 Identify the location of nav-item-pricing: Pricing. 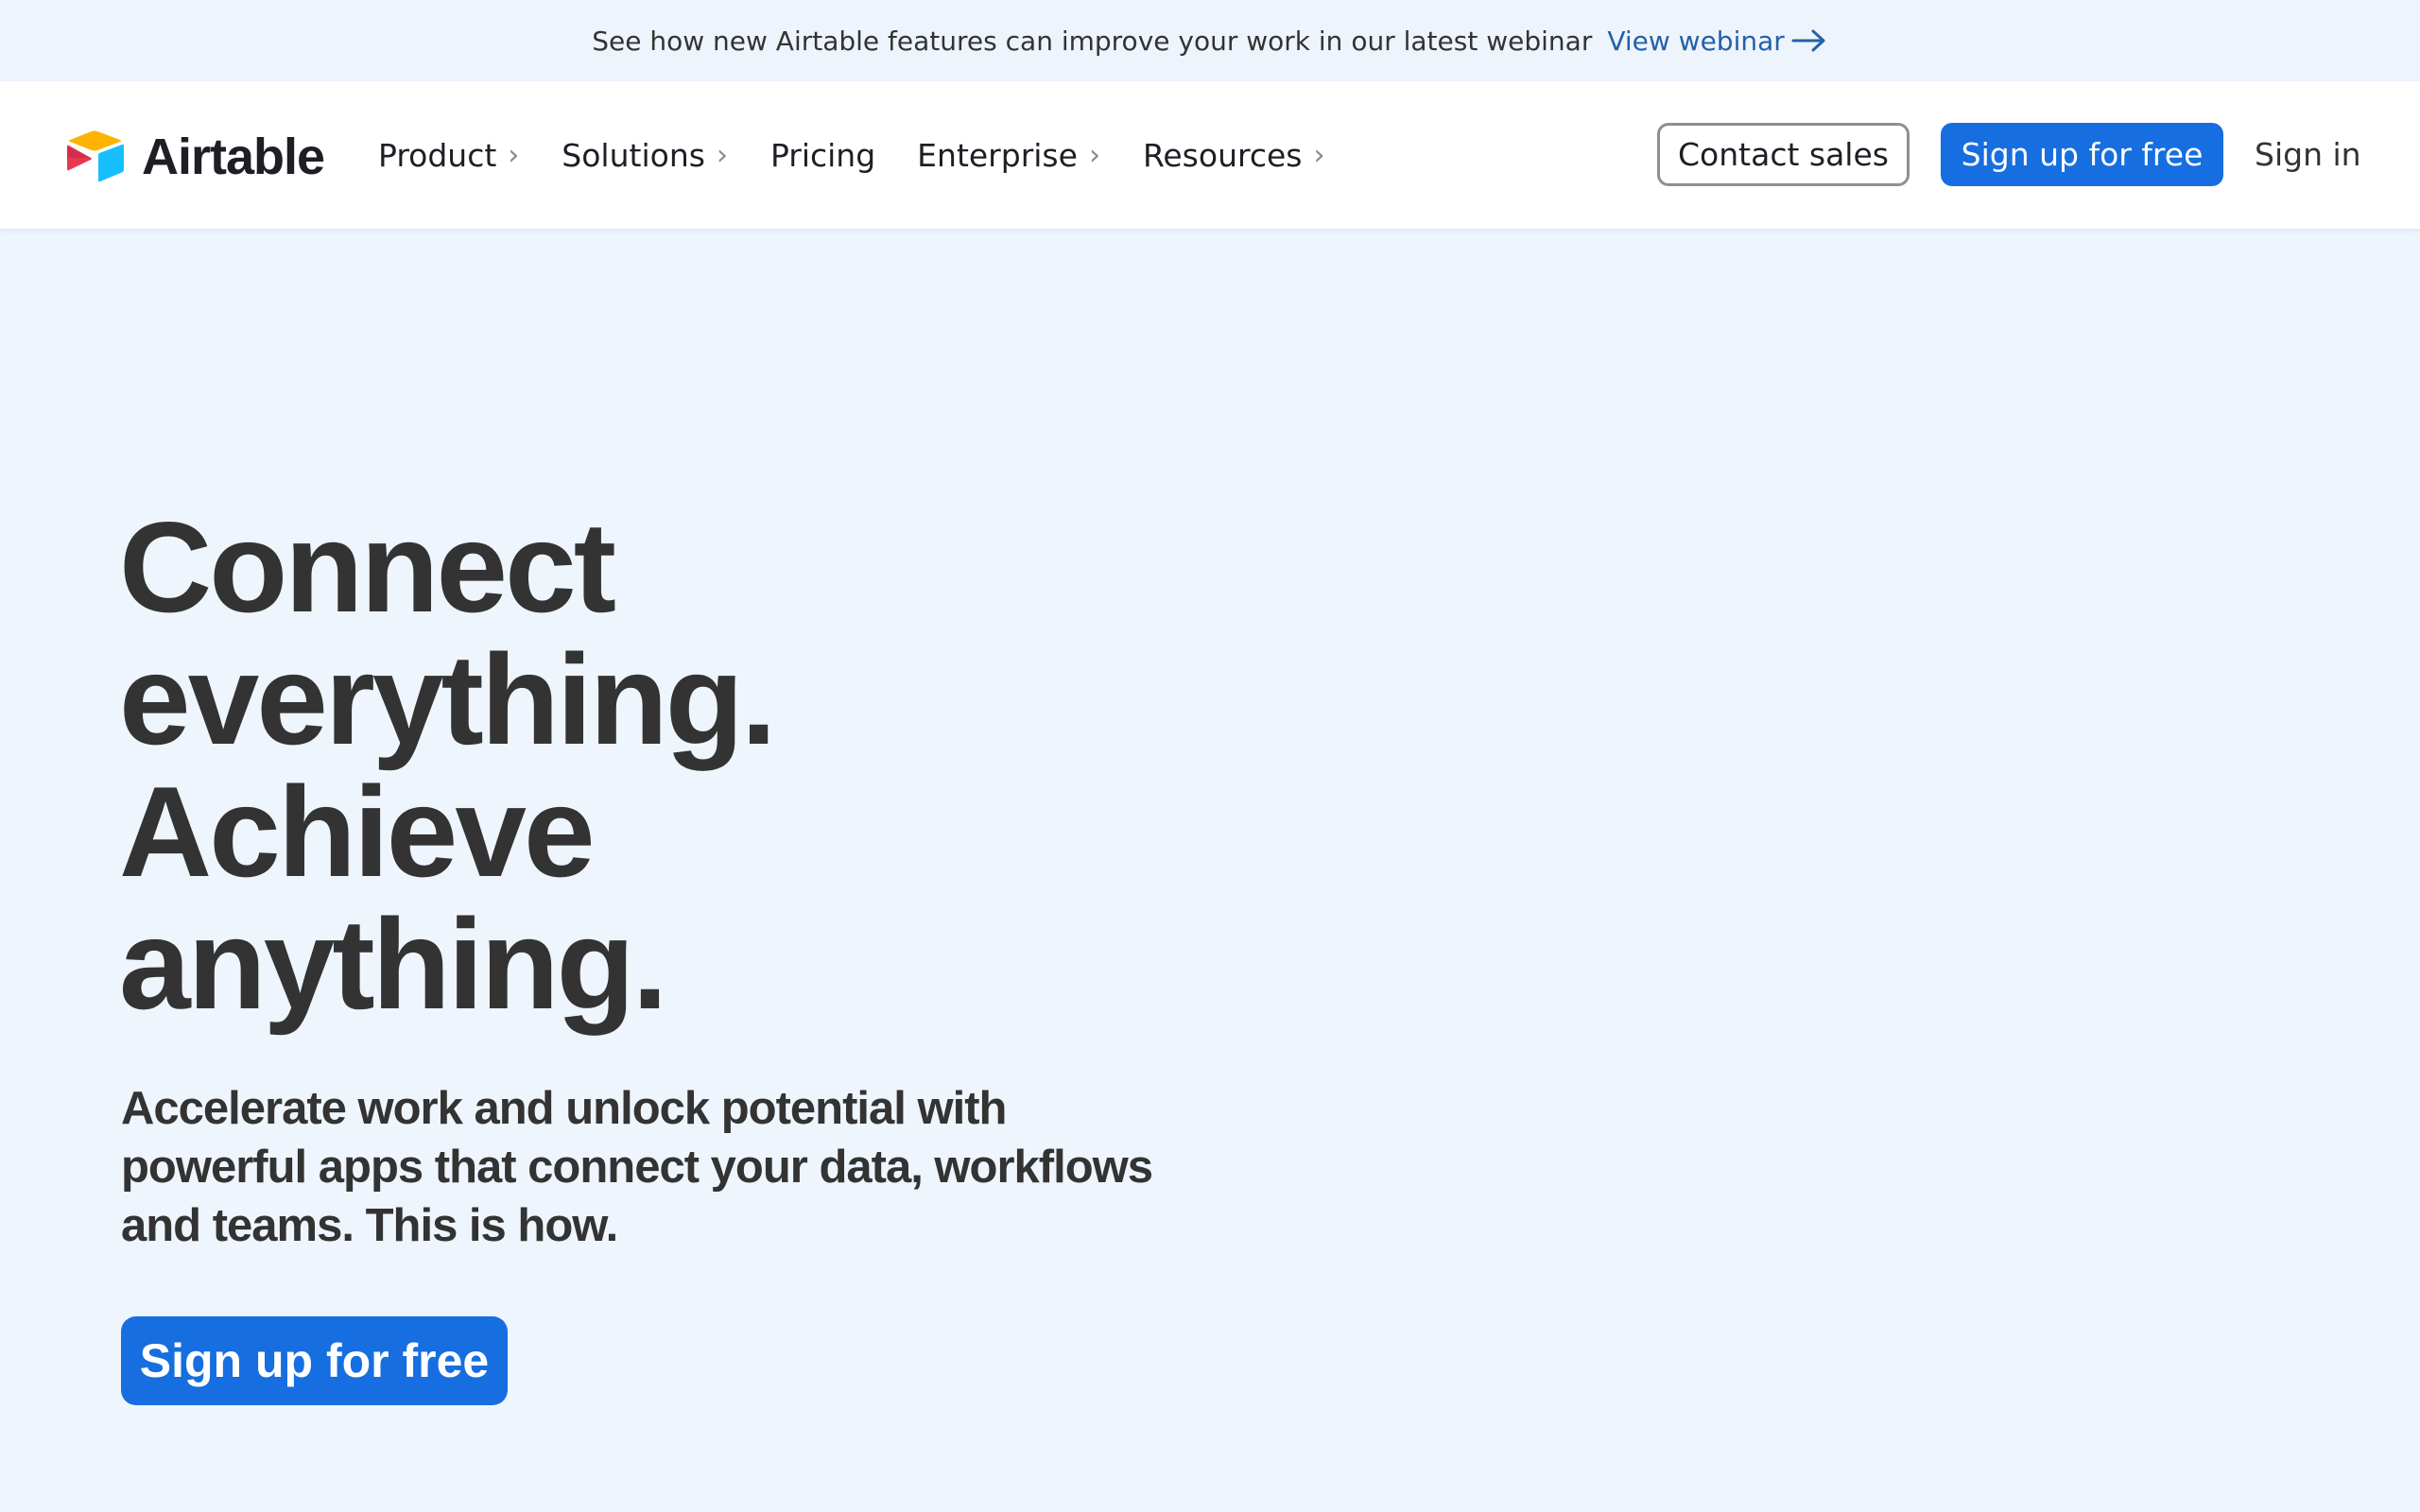
(822, 155).